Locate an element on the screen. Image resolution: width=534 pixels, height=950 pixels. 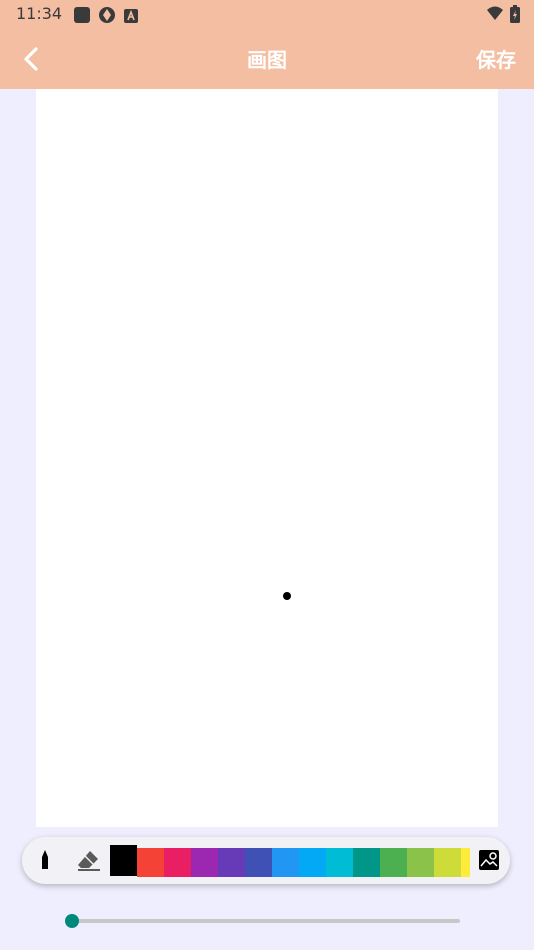
pen-icon is located at coordinates (45, 859).